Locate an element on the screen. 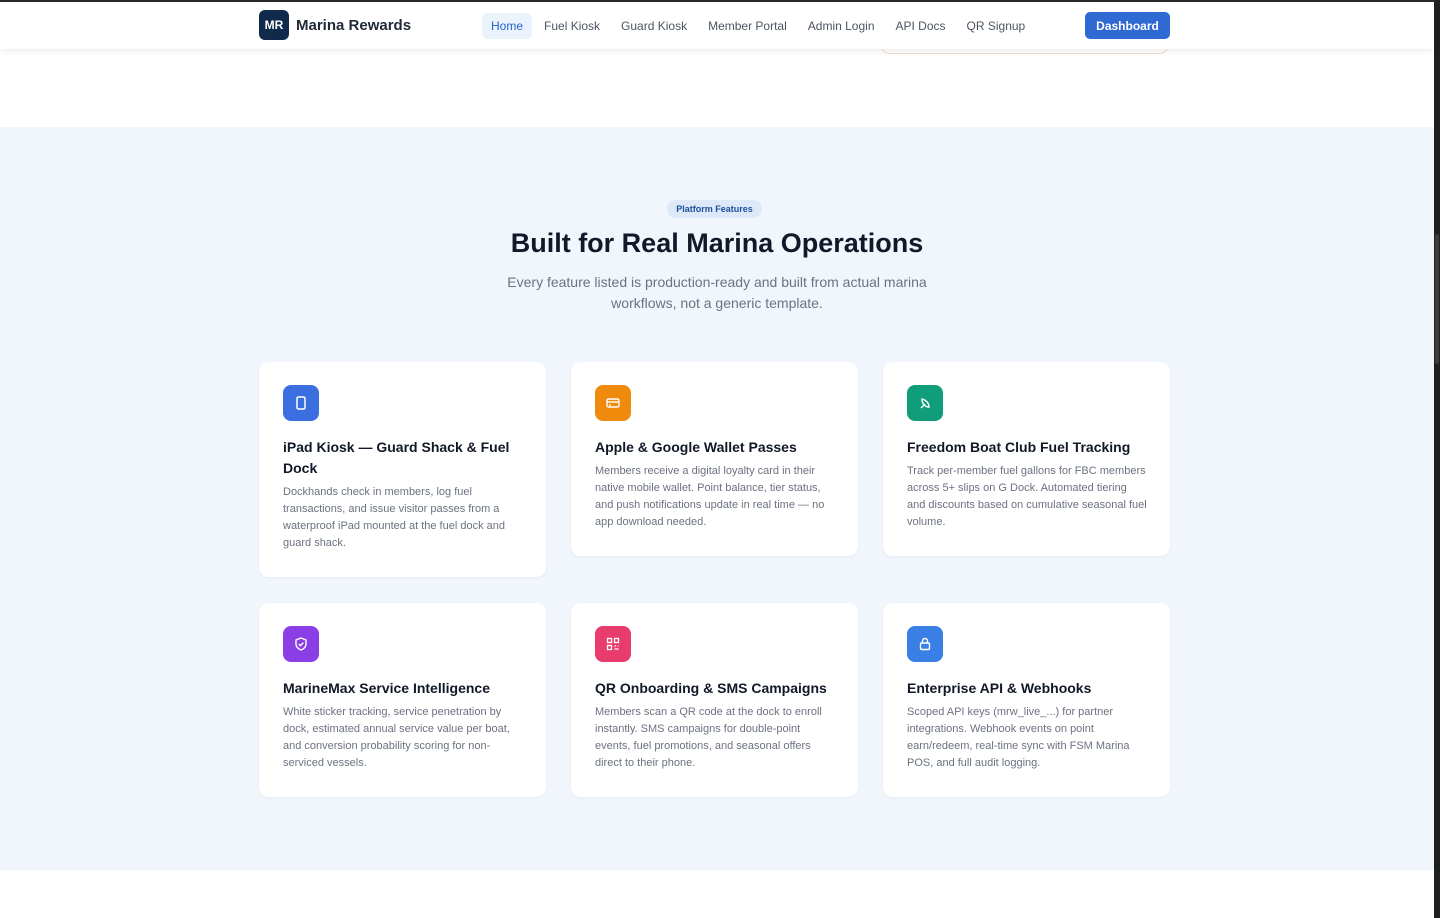 The width and height of the screenshot is (1440, 918). scrollbar-track is located at coordinates (1437, 459).